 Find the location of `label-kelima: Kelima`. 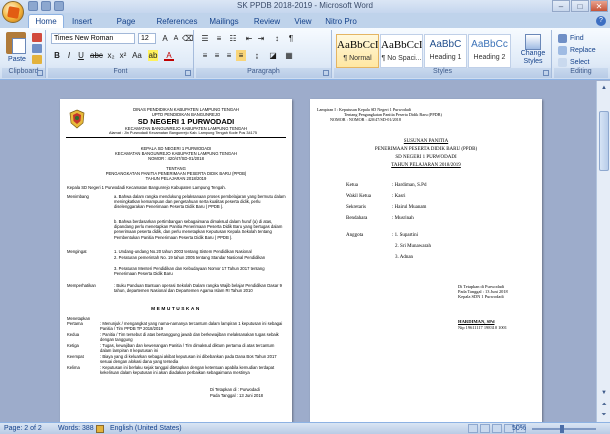

label-kelima: Kelima is located at coordinates (73, 367).